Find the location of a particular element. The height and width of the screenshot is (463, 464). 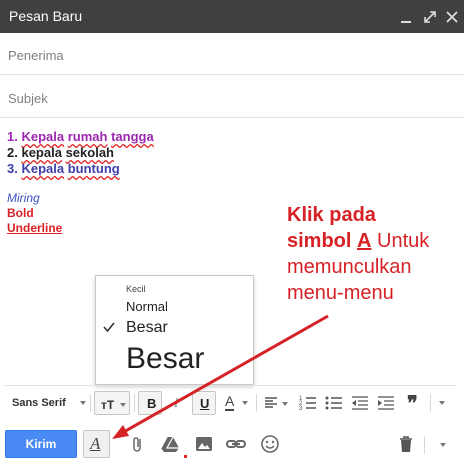

list-word: buntung is located at coordinates (93, 168).